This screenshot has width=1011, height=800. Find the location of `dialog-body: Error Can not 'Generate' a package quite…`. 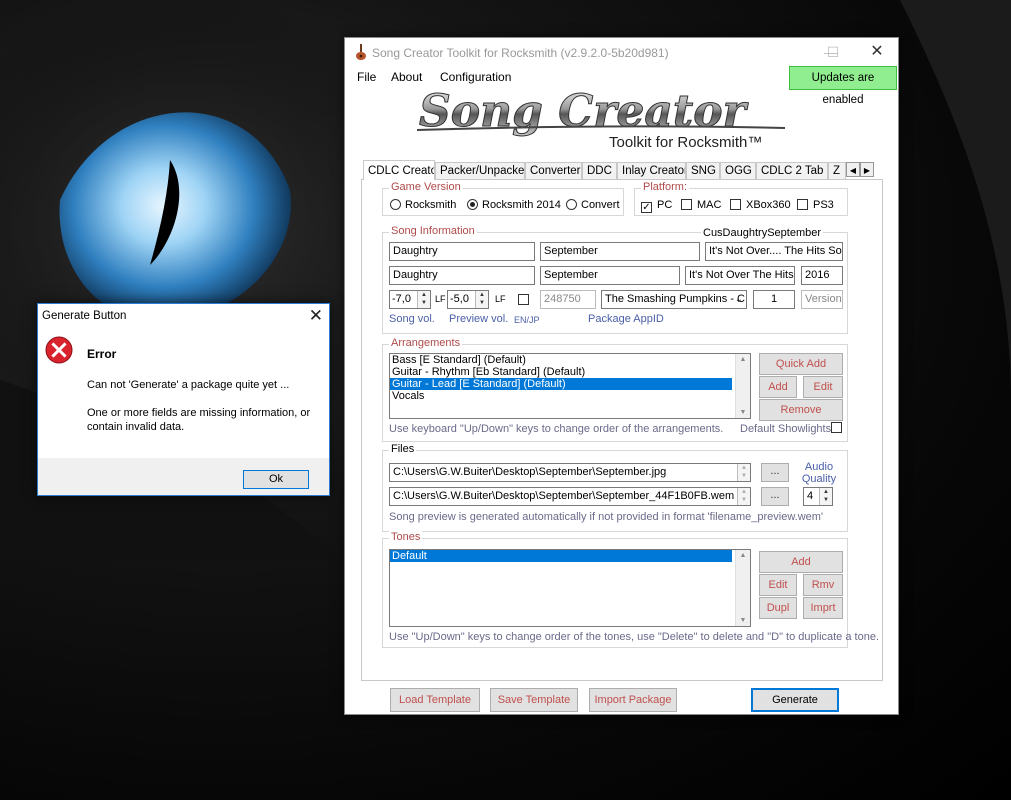

dialog-body: Error Can not 'Generate' a package quite… is located at coordinates (183, 393).